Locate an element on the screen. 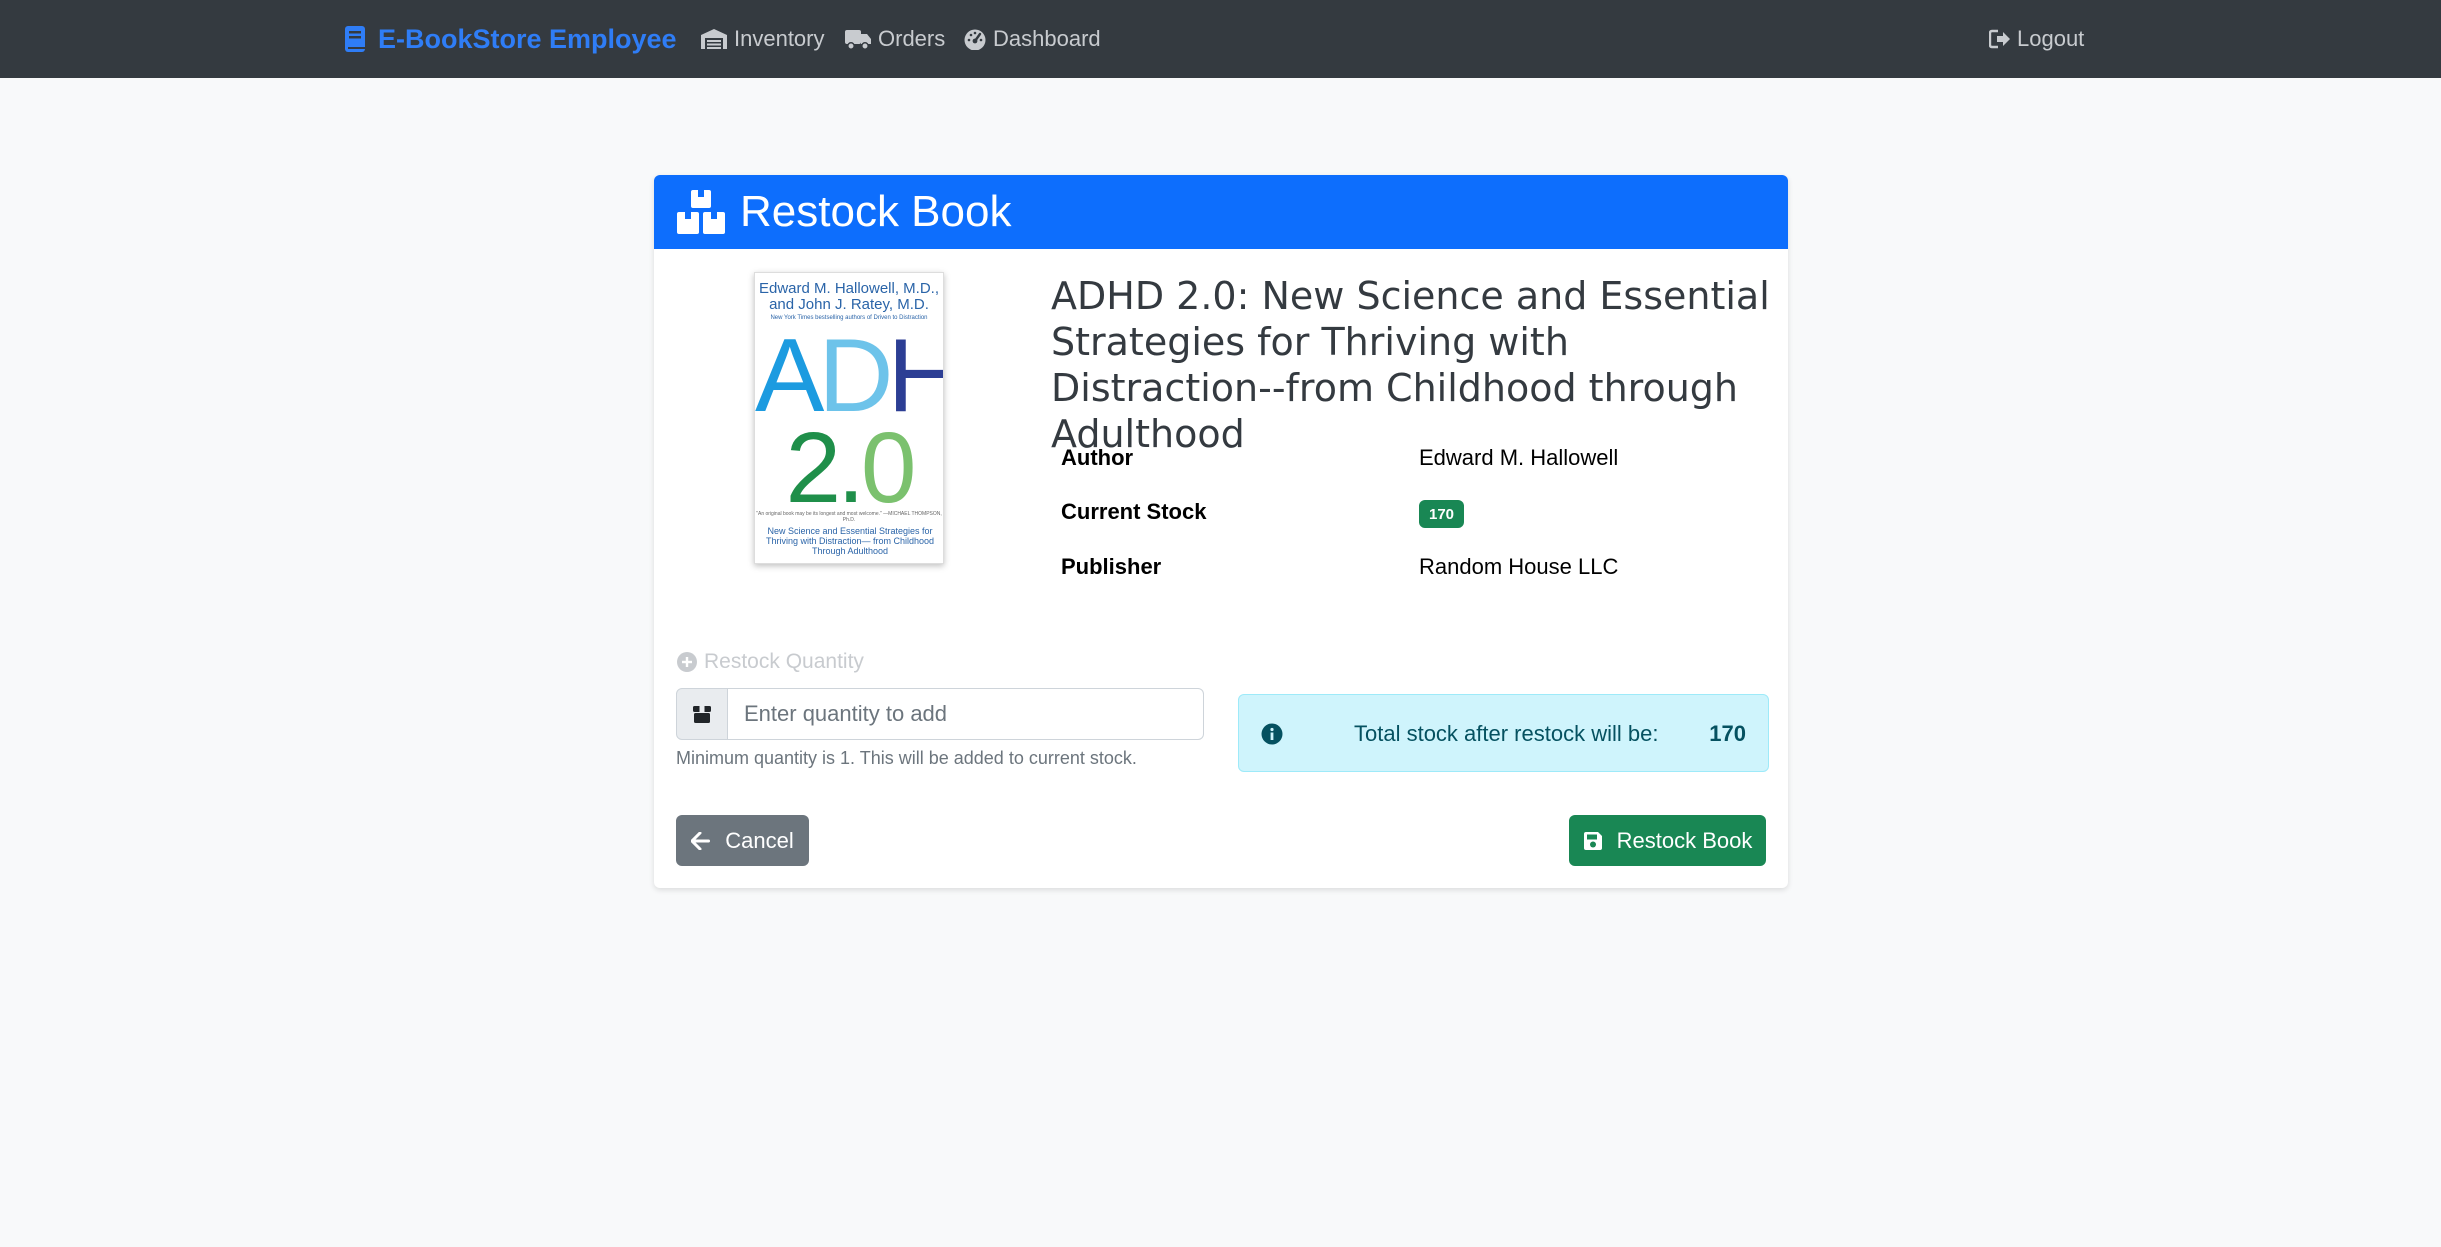  cover-version-minor: 0 is located at coordinates (888, 468).